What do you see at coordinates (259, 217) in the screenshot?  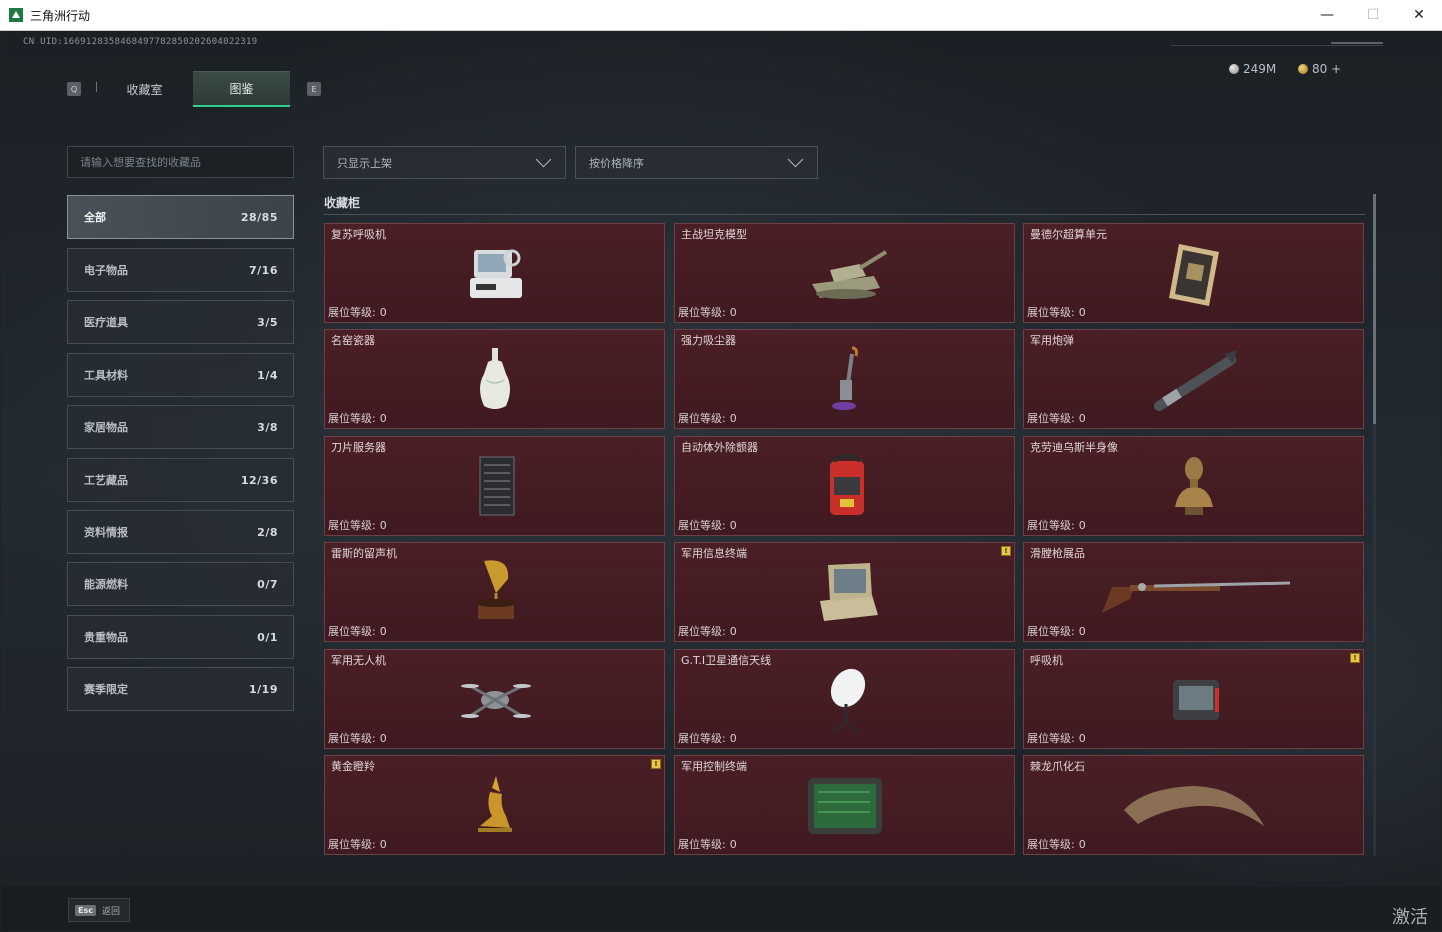 I see `category-count: 28/85` at bounding box center [259, 217].